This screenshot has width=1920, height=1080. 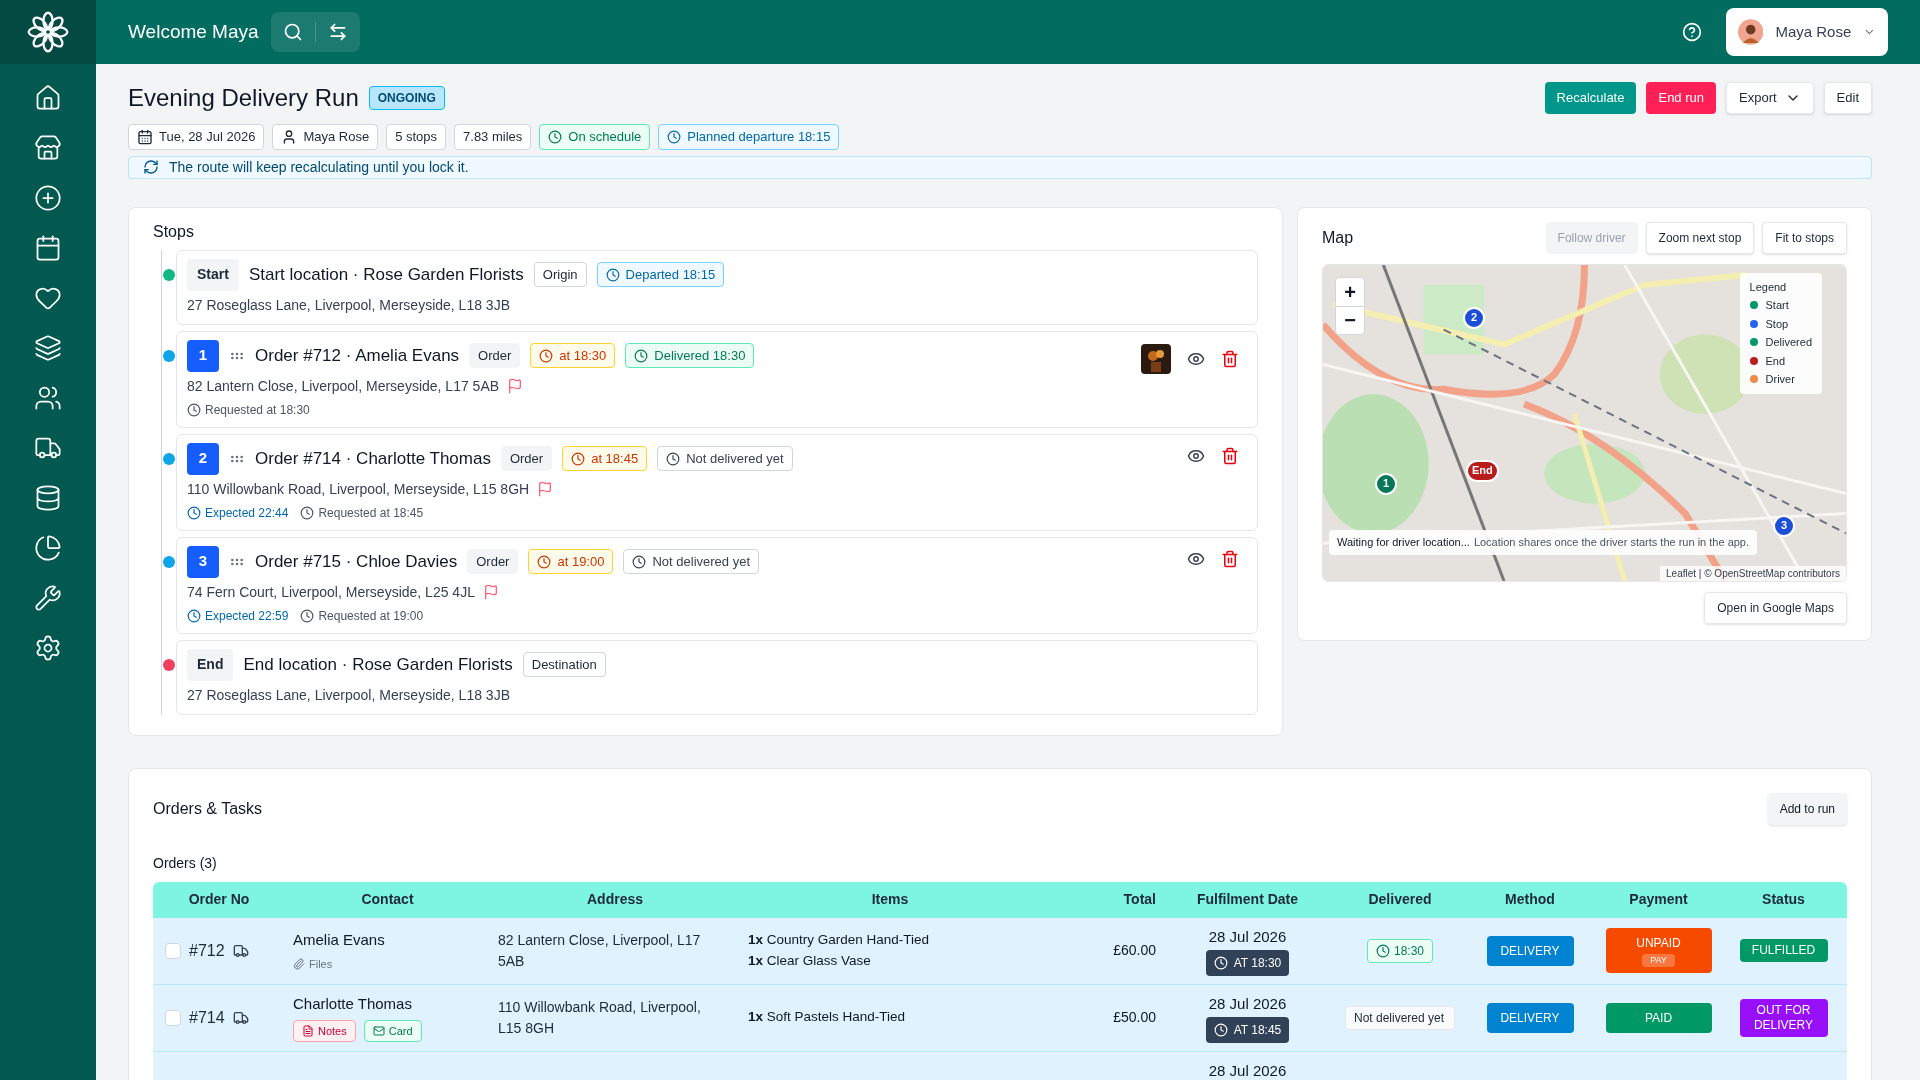 What do you see at coordinates (599, 1017) in the screenshot?
I see `address-cell: 110 Willowbank Road, Liverpool, L15 8GH` at bounding box center [599, 1017].